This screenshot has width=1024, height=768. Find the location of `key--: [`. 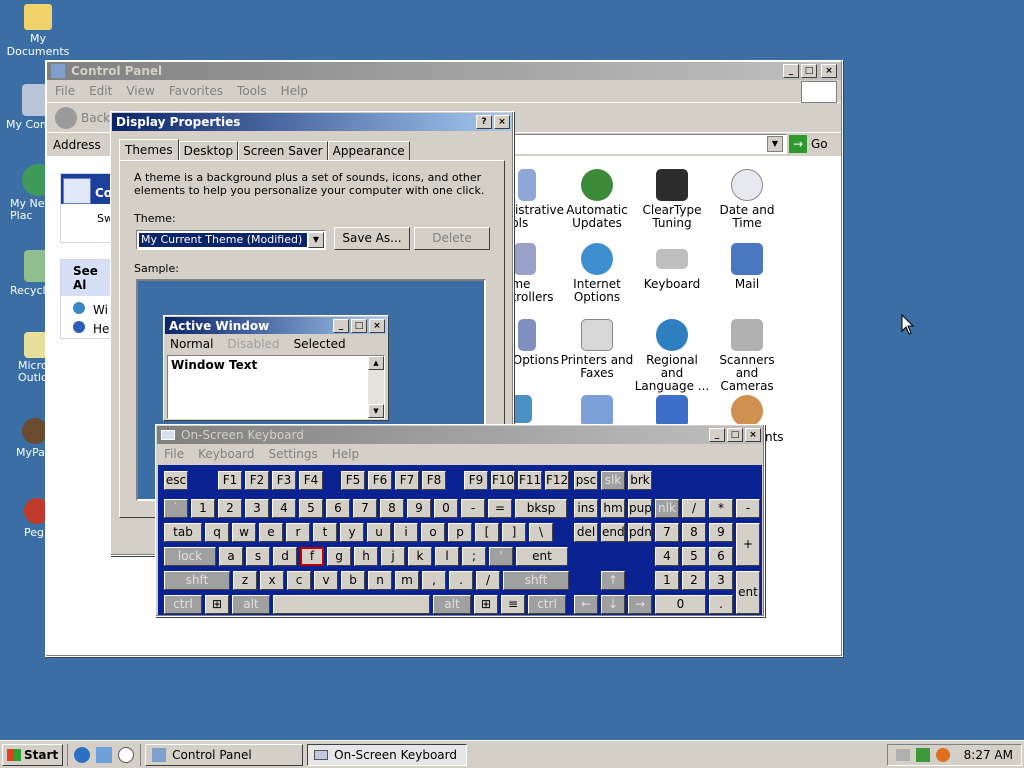

key--: [ is located at coordinates (487, 532).